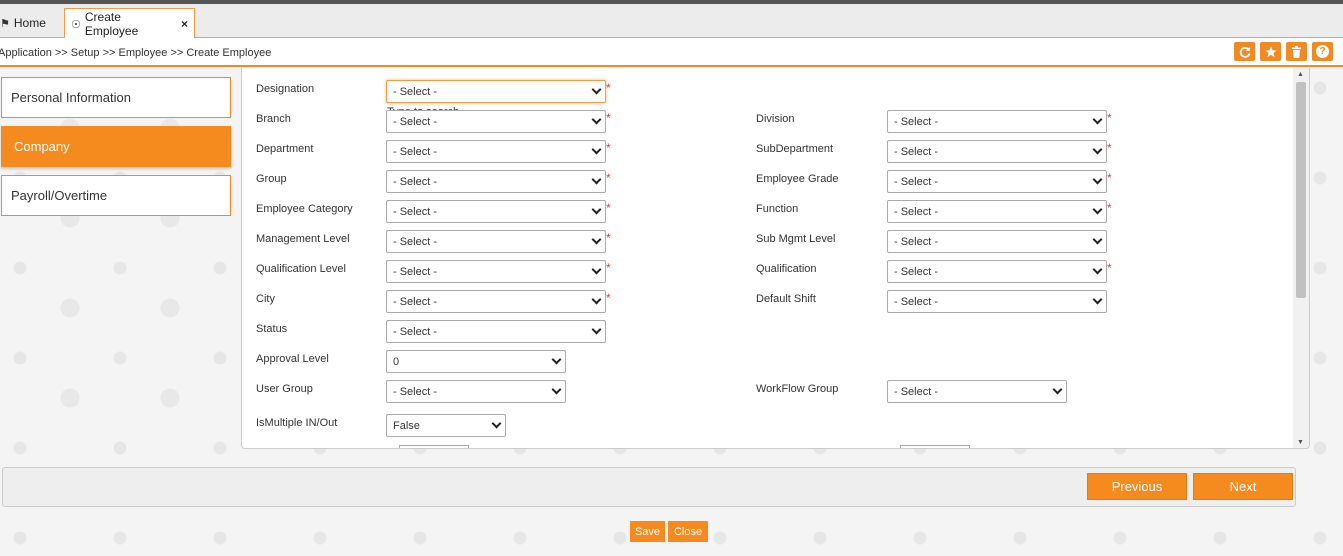  What do you see at coordinates (797, 389) in the screenshot?
I see `workflow-group-label: WorkFlow Group` at bounding box center [797, 389].